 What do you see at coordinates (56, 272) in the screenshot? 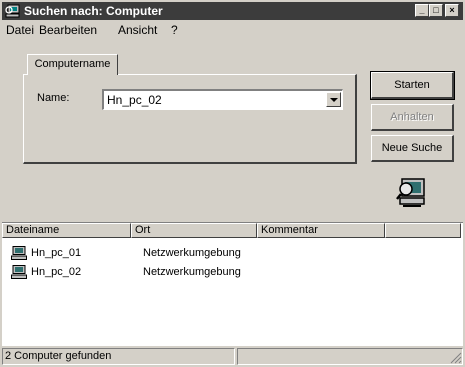
I see `cell-name: Hn_pc_02` at bounding box center [56, 272].